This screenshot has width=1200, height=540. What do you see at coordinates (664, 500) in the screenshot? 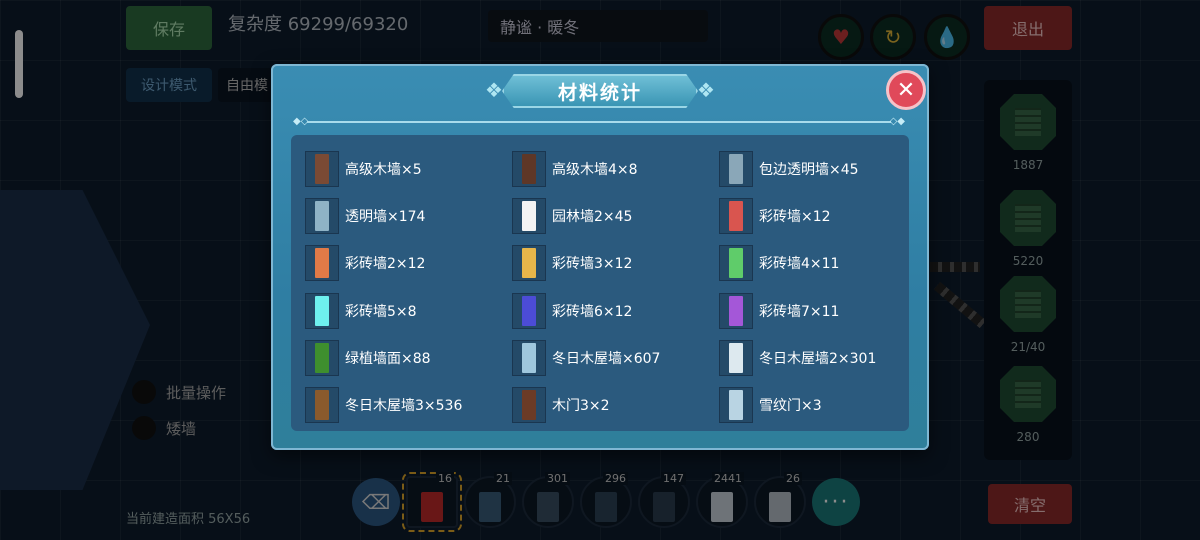
I see `toolbar-slot: 147` at bounding box center [664, 500].